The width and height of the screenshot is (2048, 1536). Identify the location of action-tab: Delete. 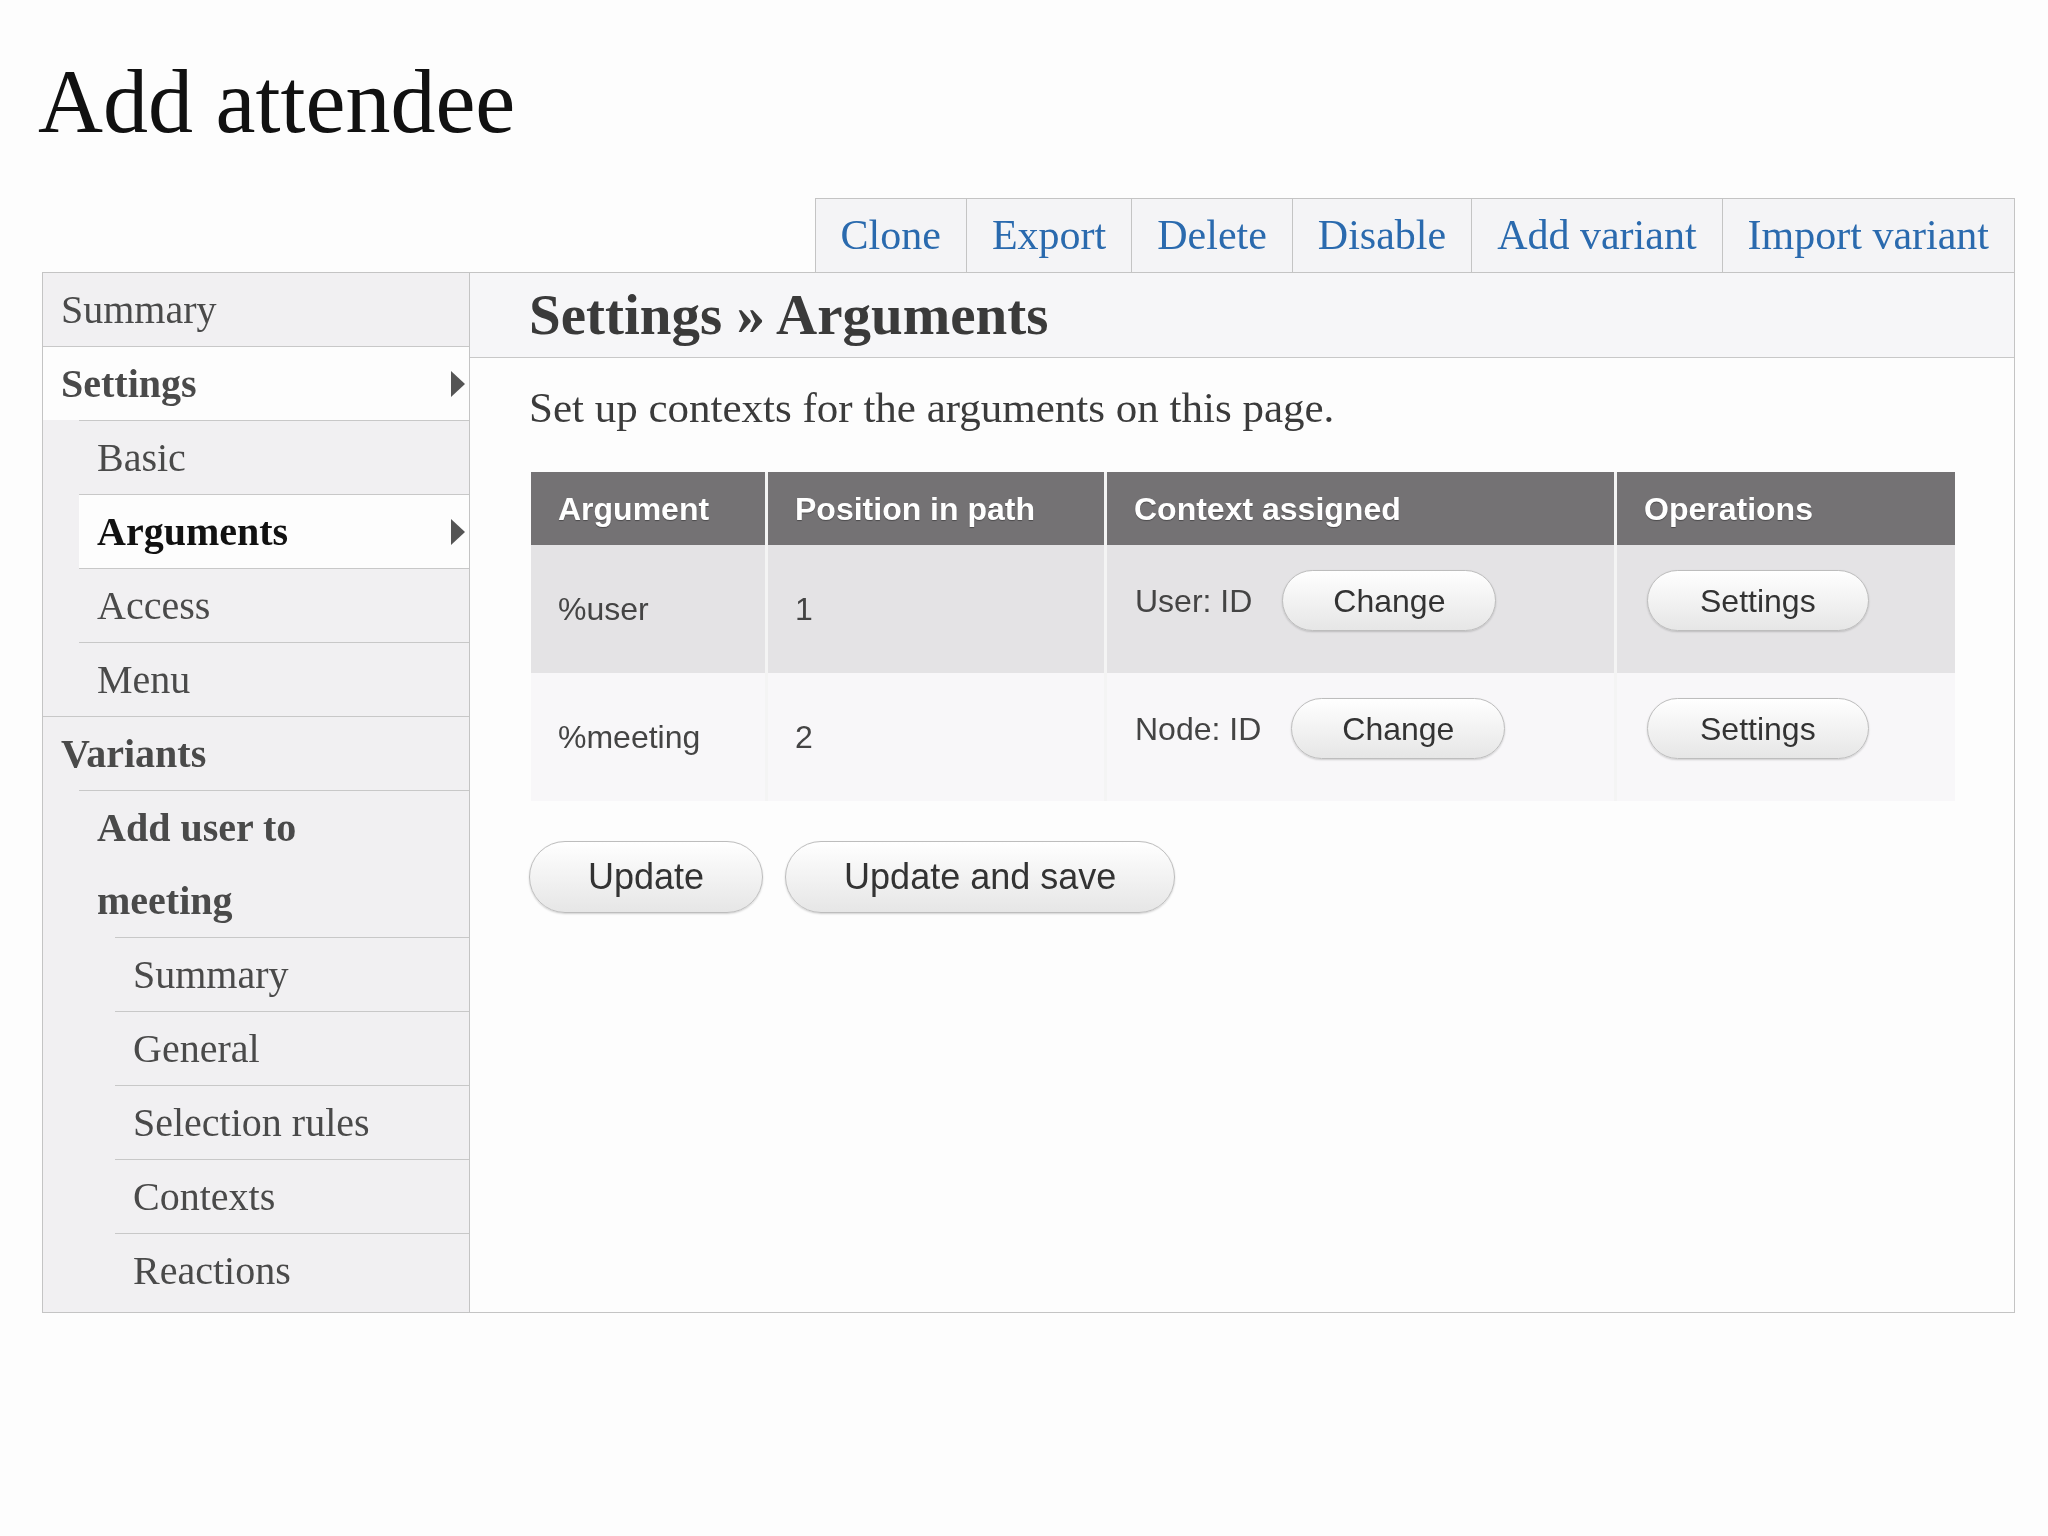
(1211, 235).